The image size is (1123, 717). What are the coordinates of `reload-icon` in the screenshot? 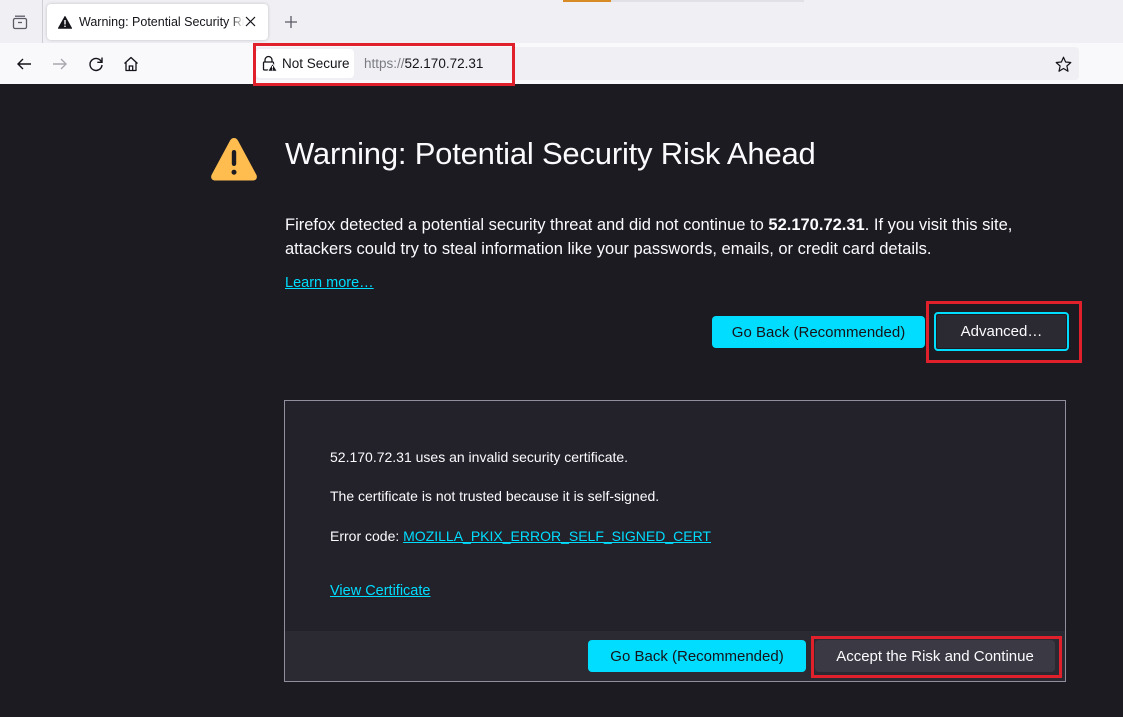 It's located at (96, 64).